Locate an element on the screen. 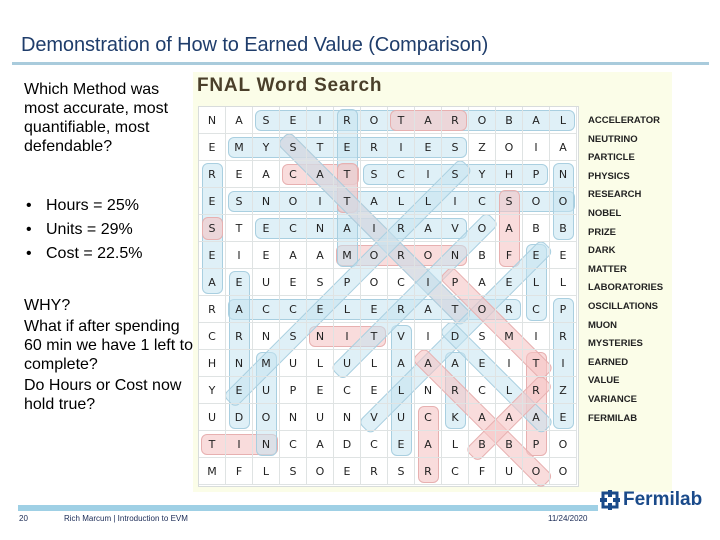  grid-cell: H is located at coordinates (212, 363).